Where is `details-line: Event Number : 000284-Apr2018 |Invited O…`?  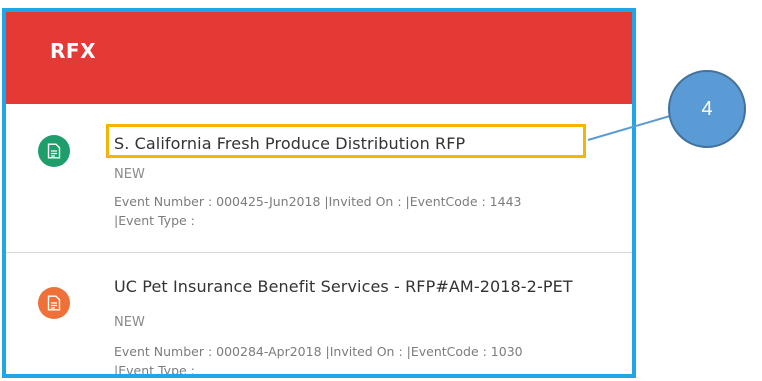 details-line: Event Number : 000284-Apr2018 |Invited O… is located at coordinates (318, 351).